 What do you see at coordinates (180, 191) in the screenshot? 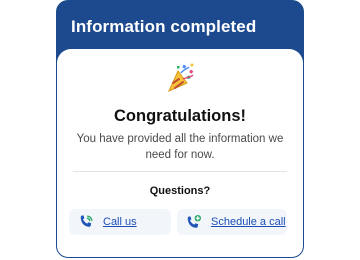
I see `questions-label: Questions?` at bounding box center [180, 191].